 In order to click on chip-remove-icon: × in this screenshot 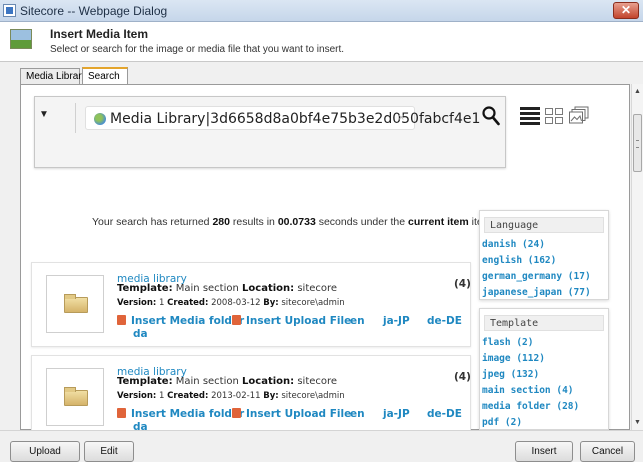, I will do `click(401, 118)`.